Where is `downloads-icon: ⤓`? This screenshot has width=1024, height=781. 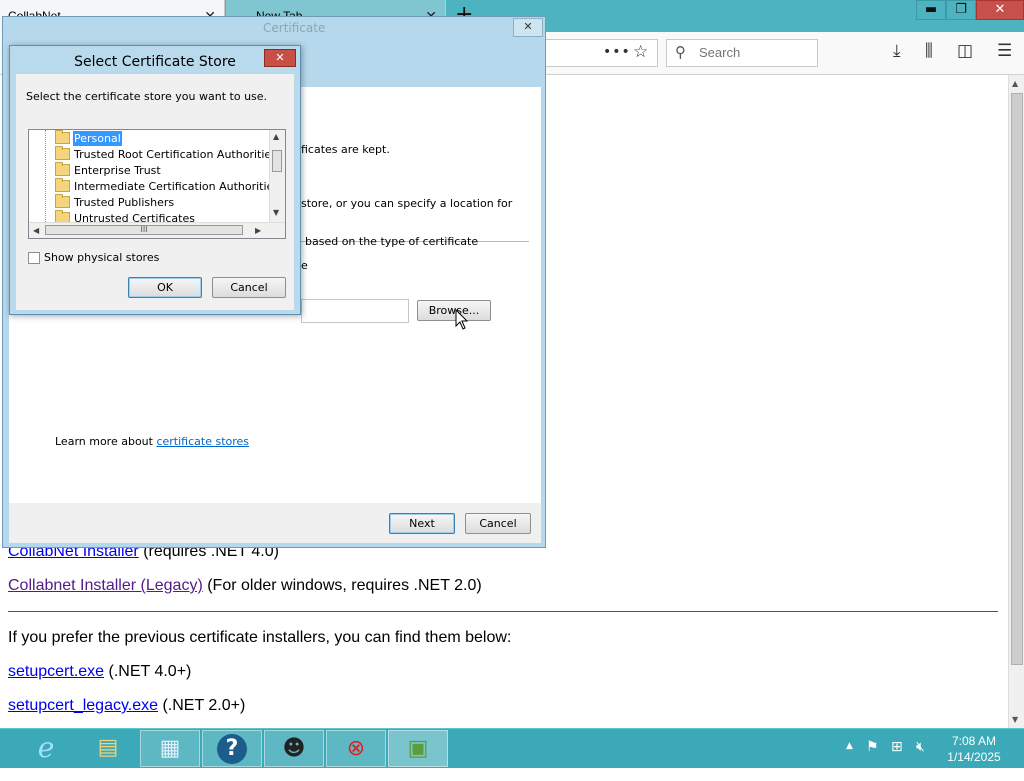 downloads-icon: ⤓ is located at coordinates (897, 51).